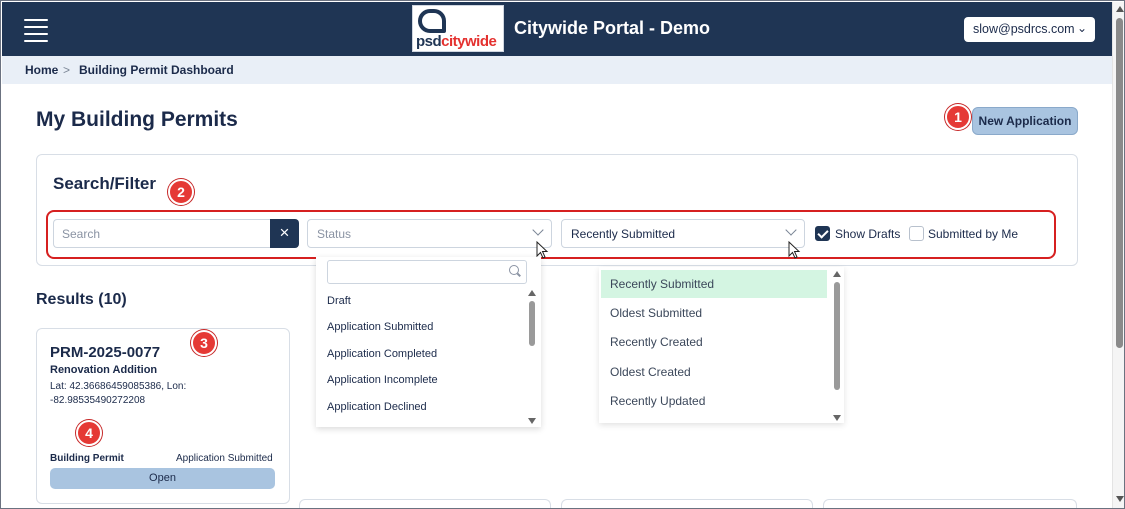  I want to click on sort-option: Oldest Submitted, so click(714, 313).